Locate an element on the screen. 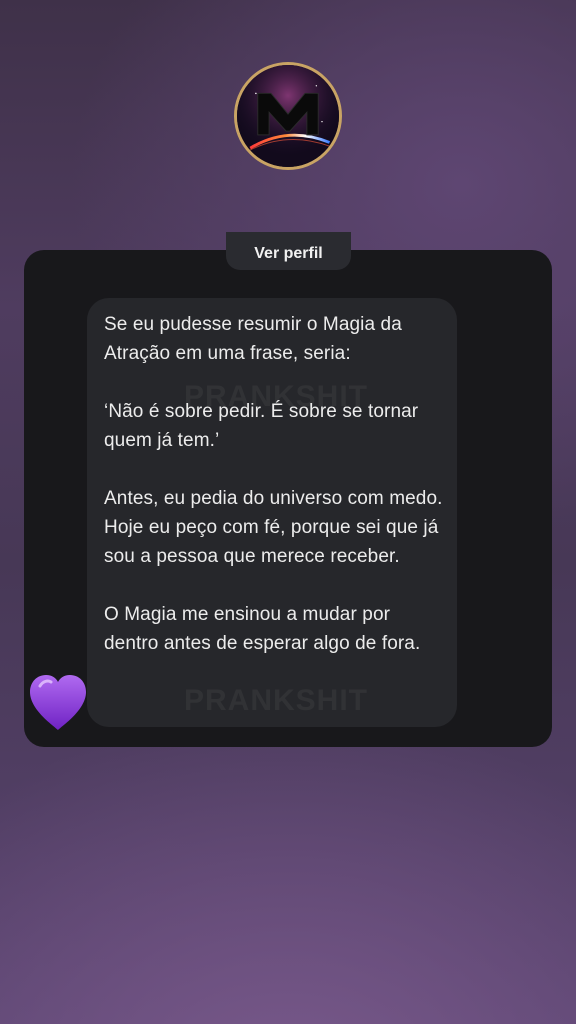  magia-logo-avatar-icon is located at coordinates (288, 116).